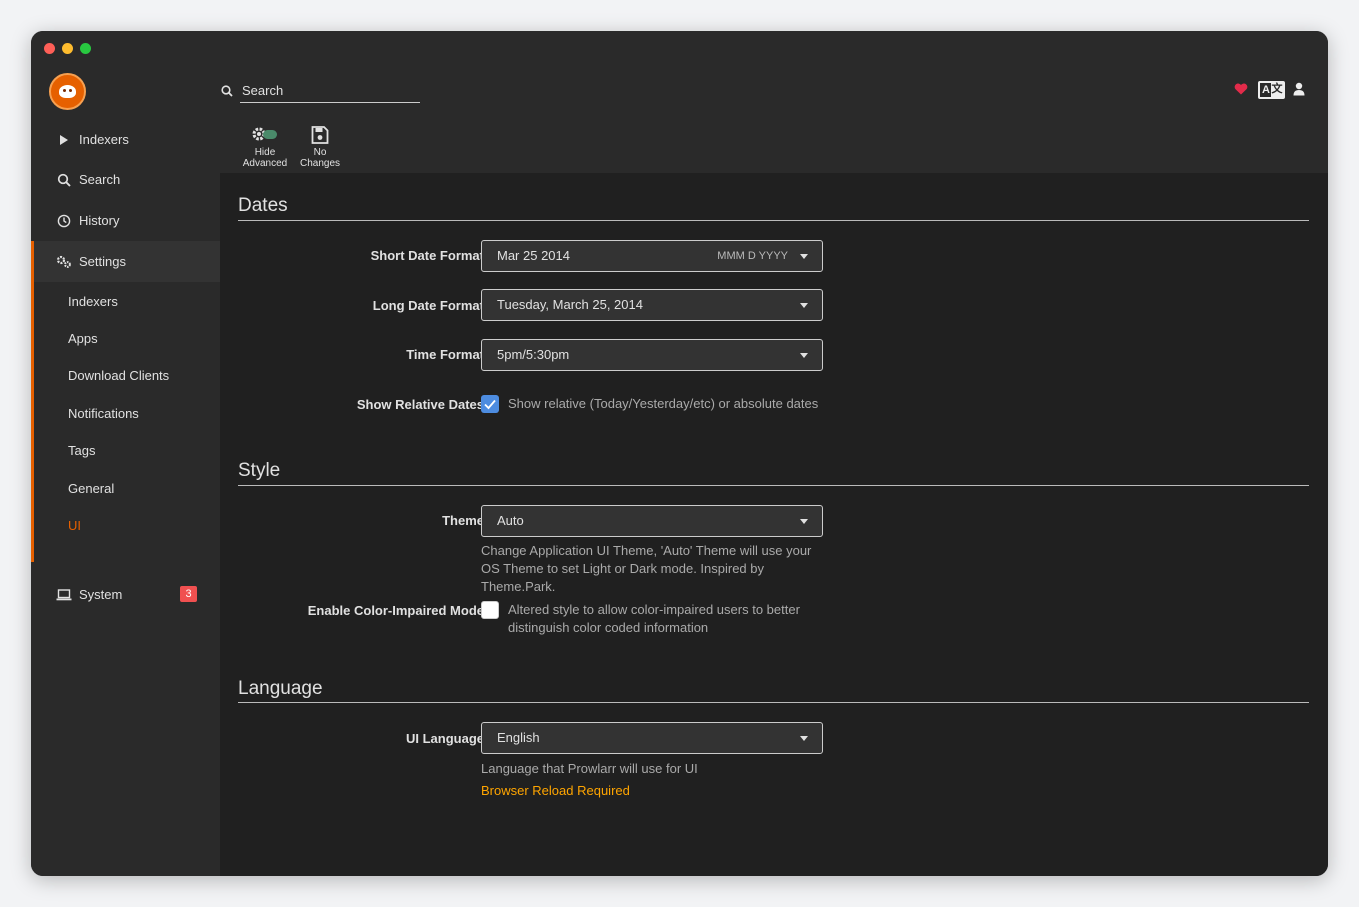 This screenshot has height=907, width=1359. Describe the element at coordinates (555, 790) in the screenshot. I see `browser-reload-warning: Browser Reload Required` at that location.